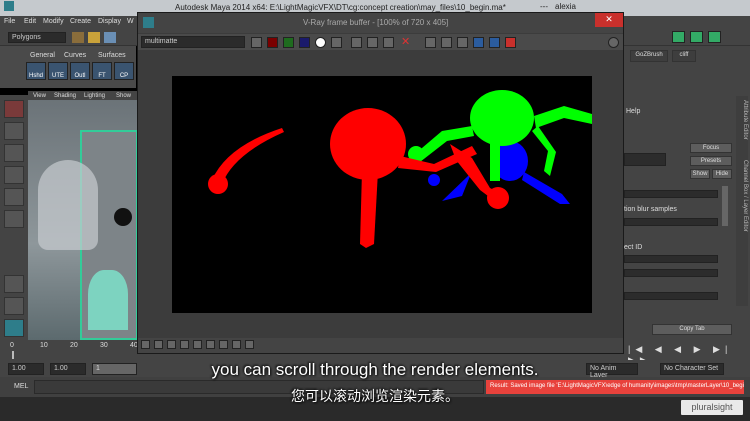  What do you see at coordinates (37, 37) in the screenshot?
I see `mode-dropdown: Polygons` at bounding box center [37, 37].